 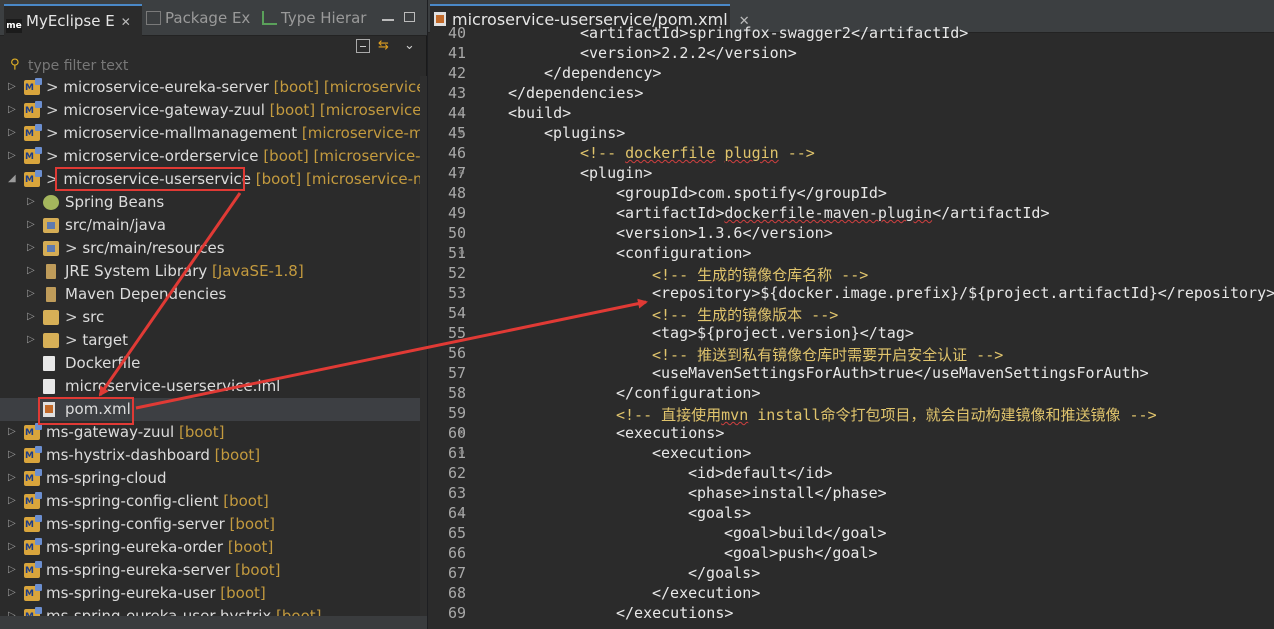 I want to click on xml-text: 2.2.2, so click(x=684, y=53).